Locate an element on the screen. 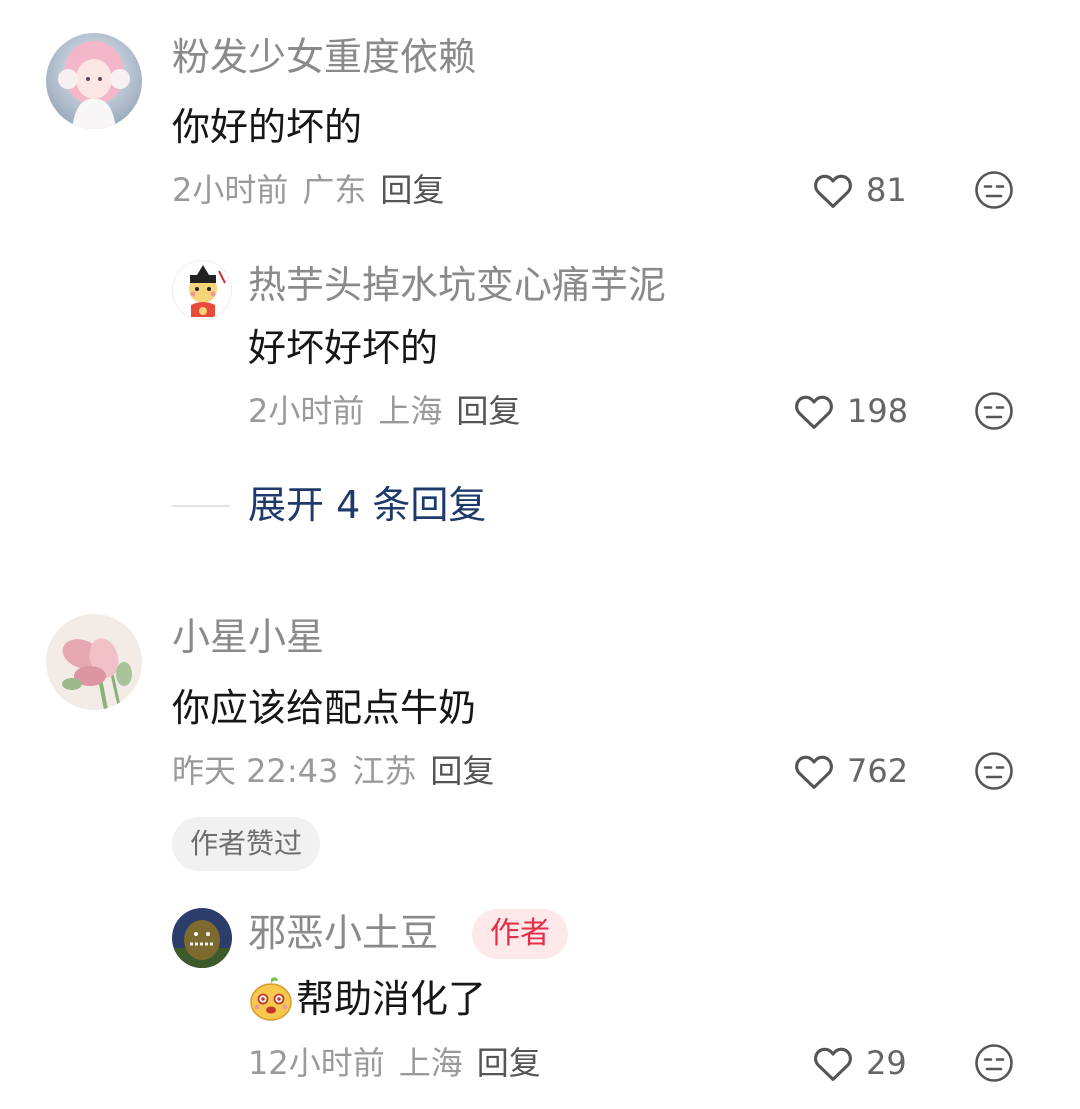  divider is located at coordinates (201, 506).